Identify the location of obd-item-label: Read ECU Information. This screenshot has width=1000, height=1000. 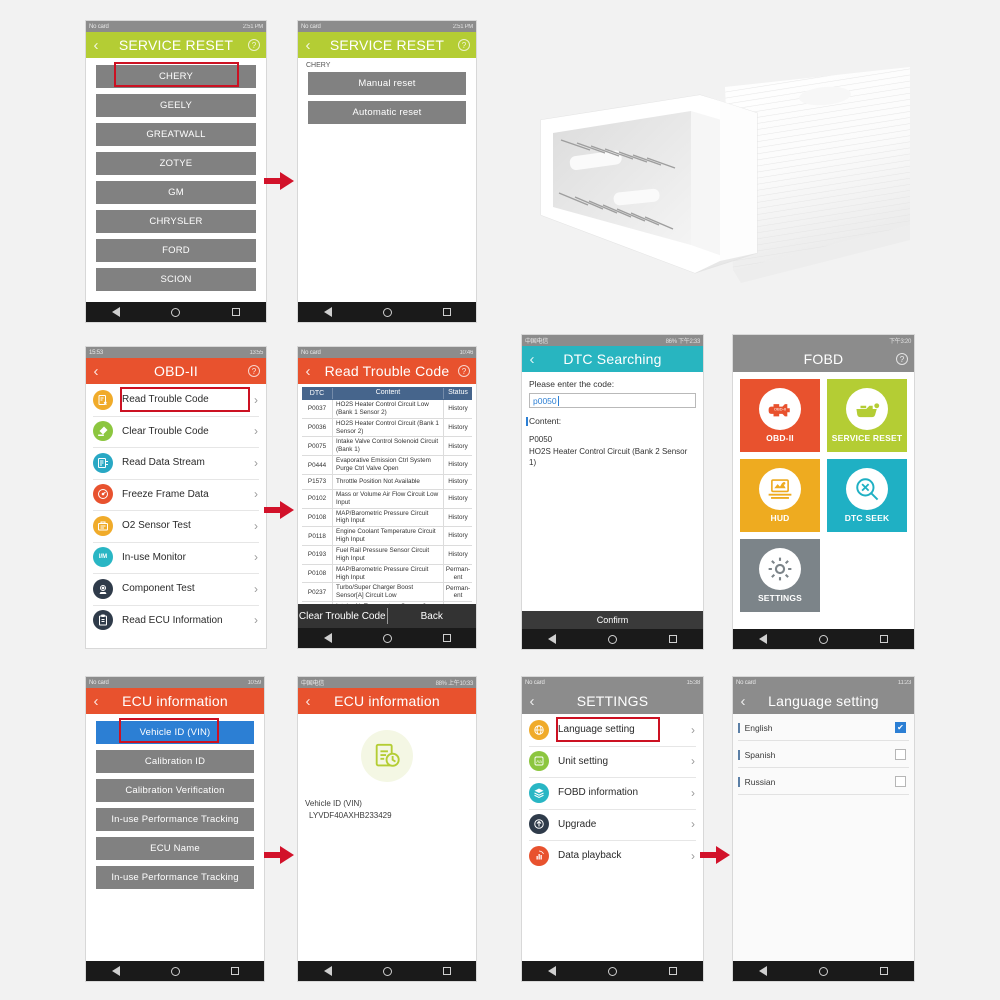
(172, 620).